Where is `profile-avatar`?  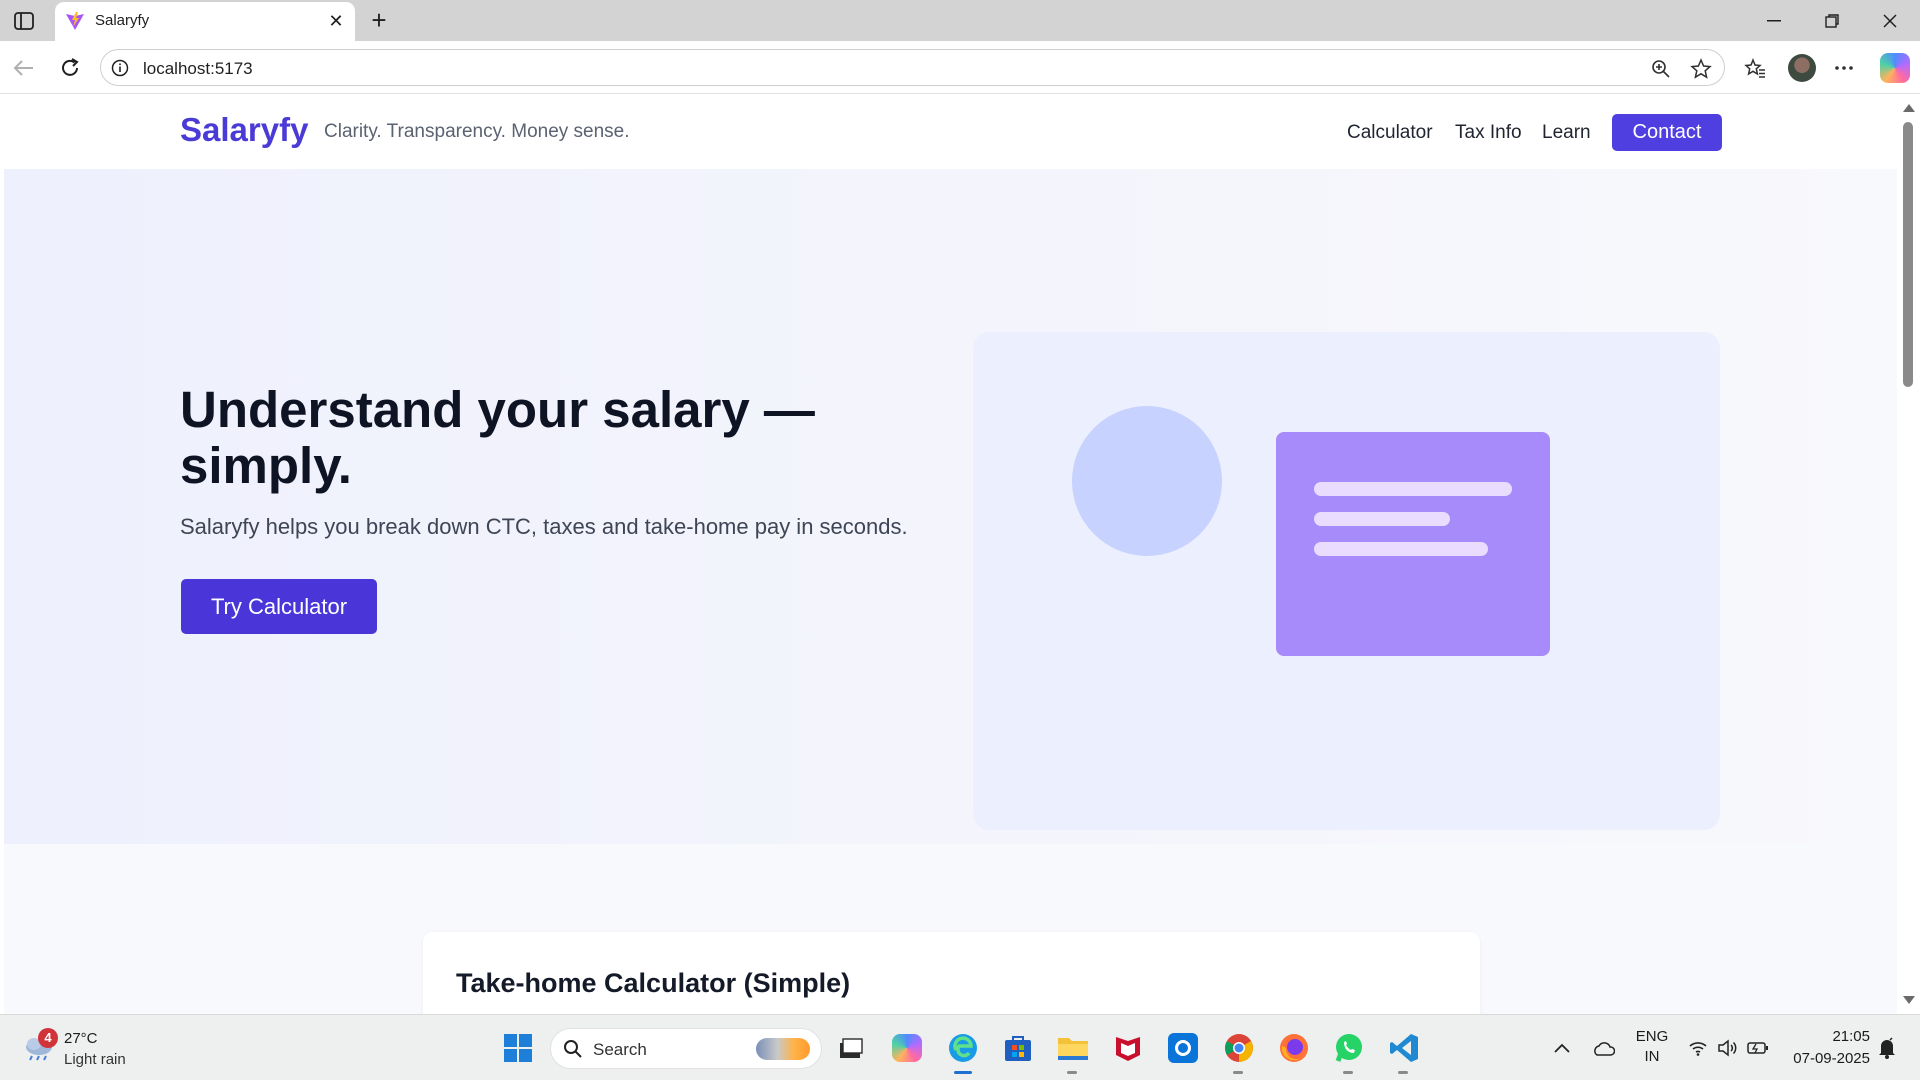
profile-avatar is located at coordinates (1802, 68).